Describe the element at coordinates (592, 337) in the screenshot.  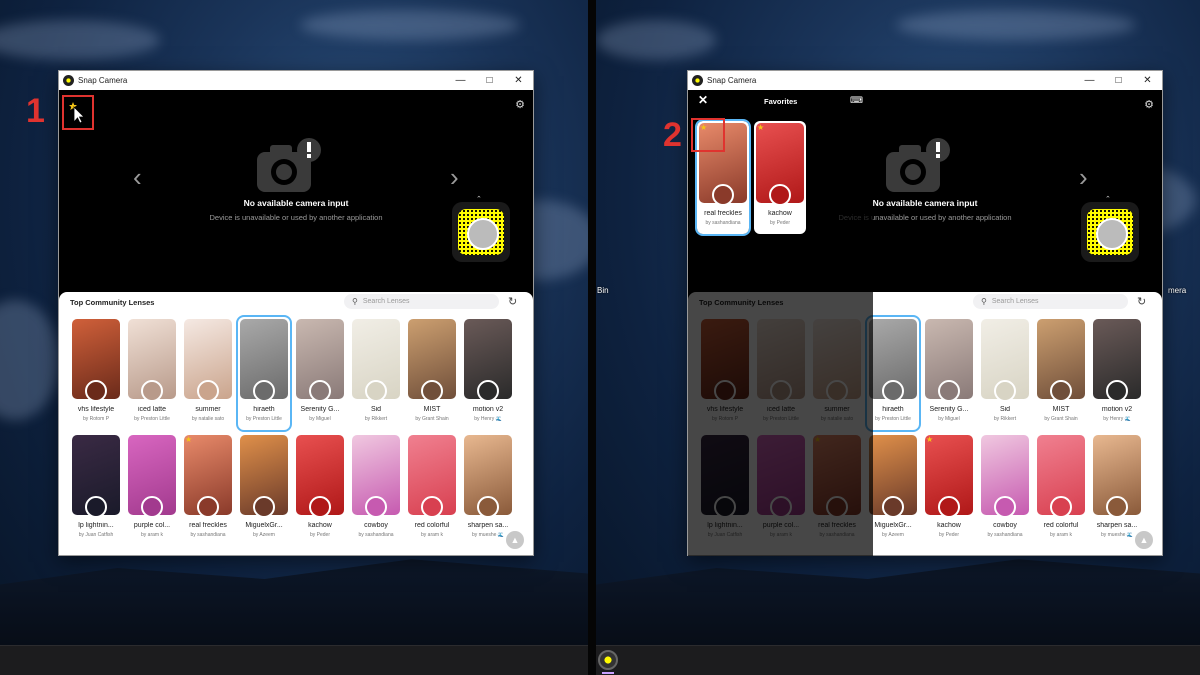
I see `split-divider` at that location.